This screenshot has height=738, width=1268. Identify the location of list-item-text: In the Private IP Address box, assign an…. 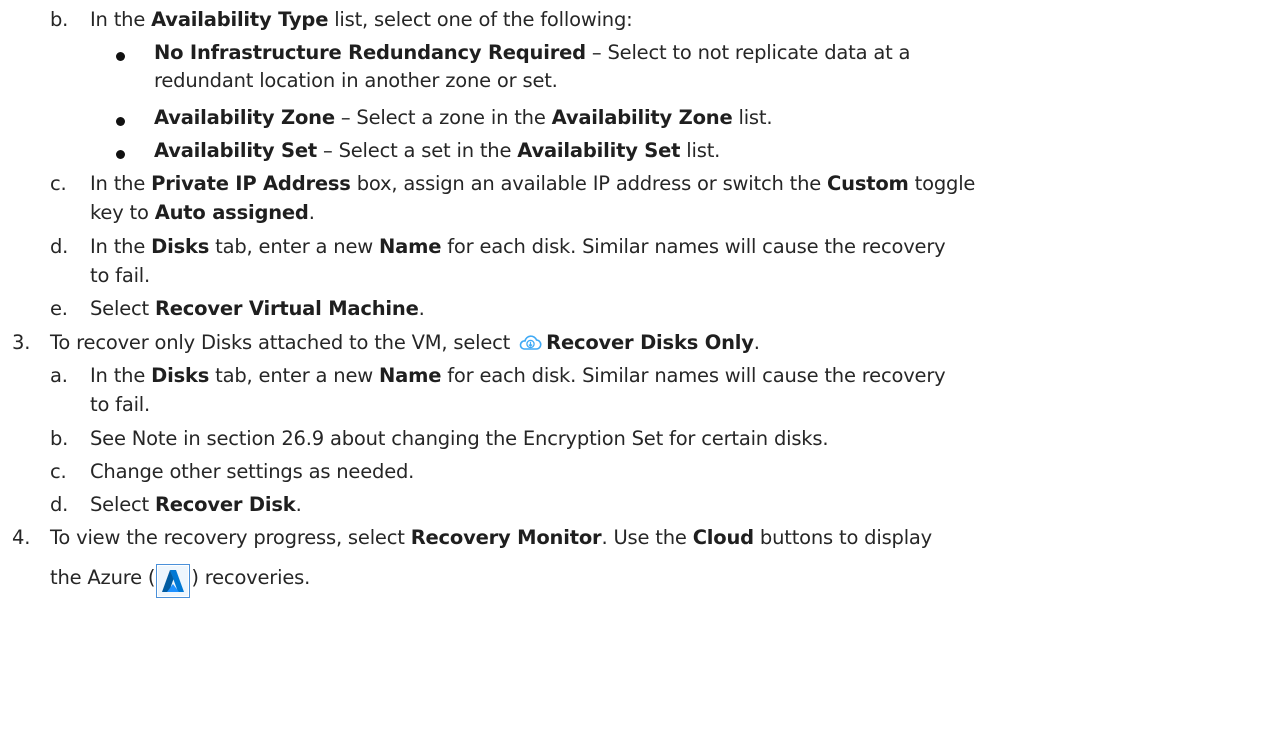
(533, 183).